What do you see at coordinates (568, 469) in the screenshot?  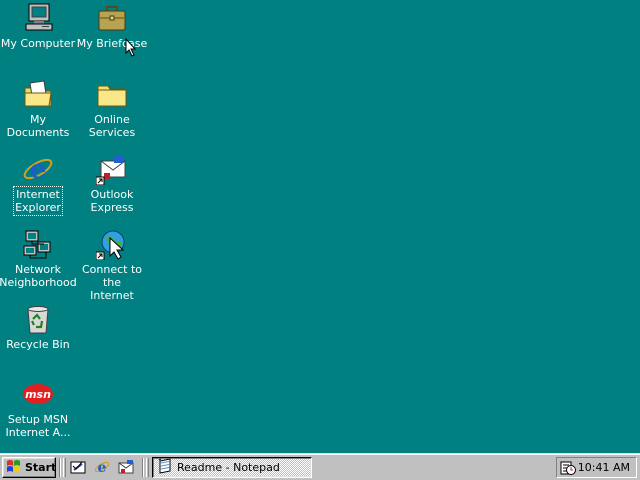 I see `task-scheduler-icon` at bounding box center [568, 469].